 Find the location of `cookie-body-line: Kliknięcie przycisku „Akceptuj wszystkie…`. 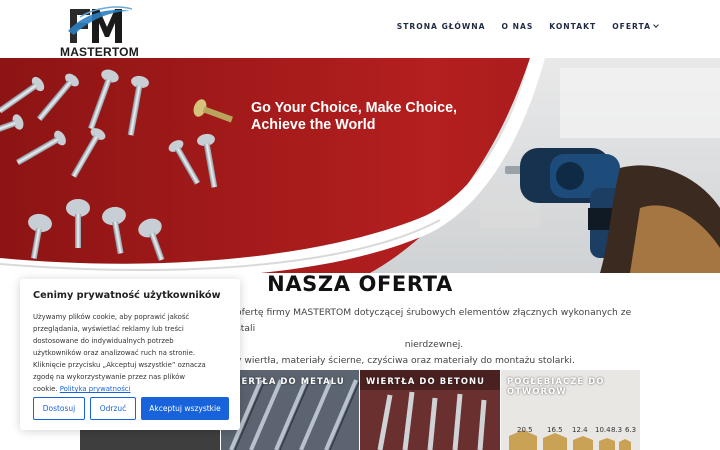

cookie-body-line: Kliknięcie przycisku „Akceptuj wszystkie… is located at coordinates (119, 365).